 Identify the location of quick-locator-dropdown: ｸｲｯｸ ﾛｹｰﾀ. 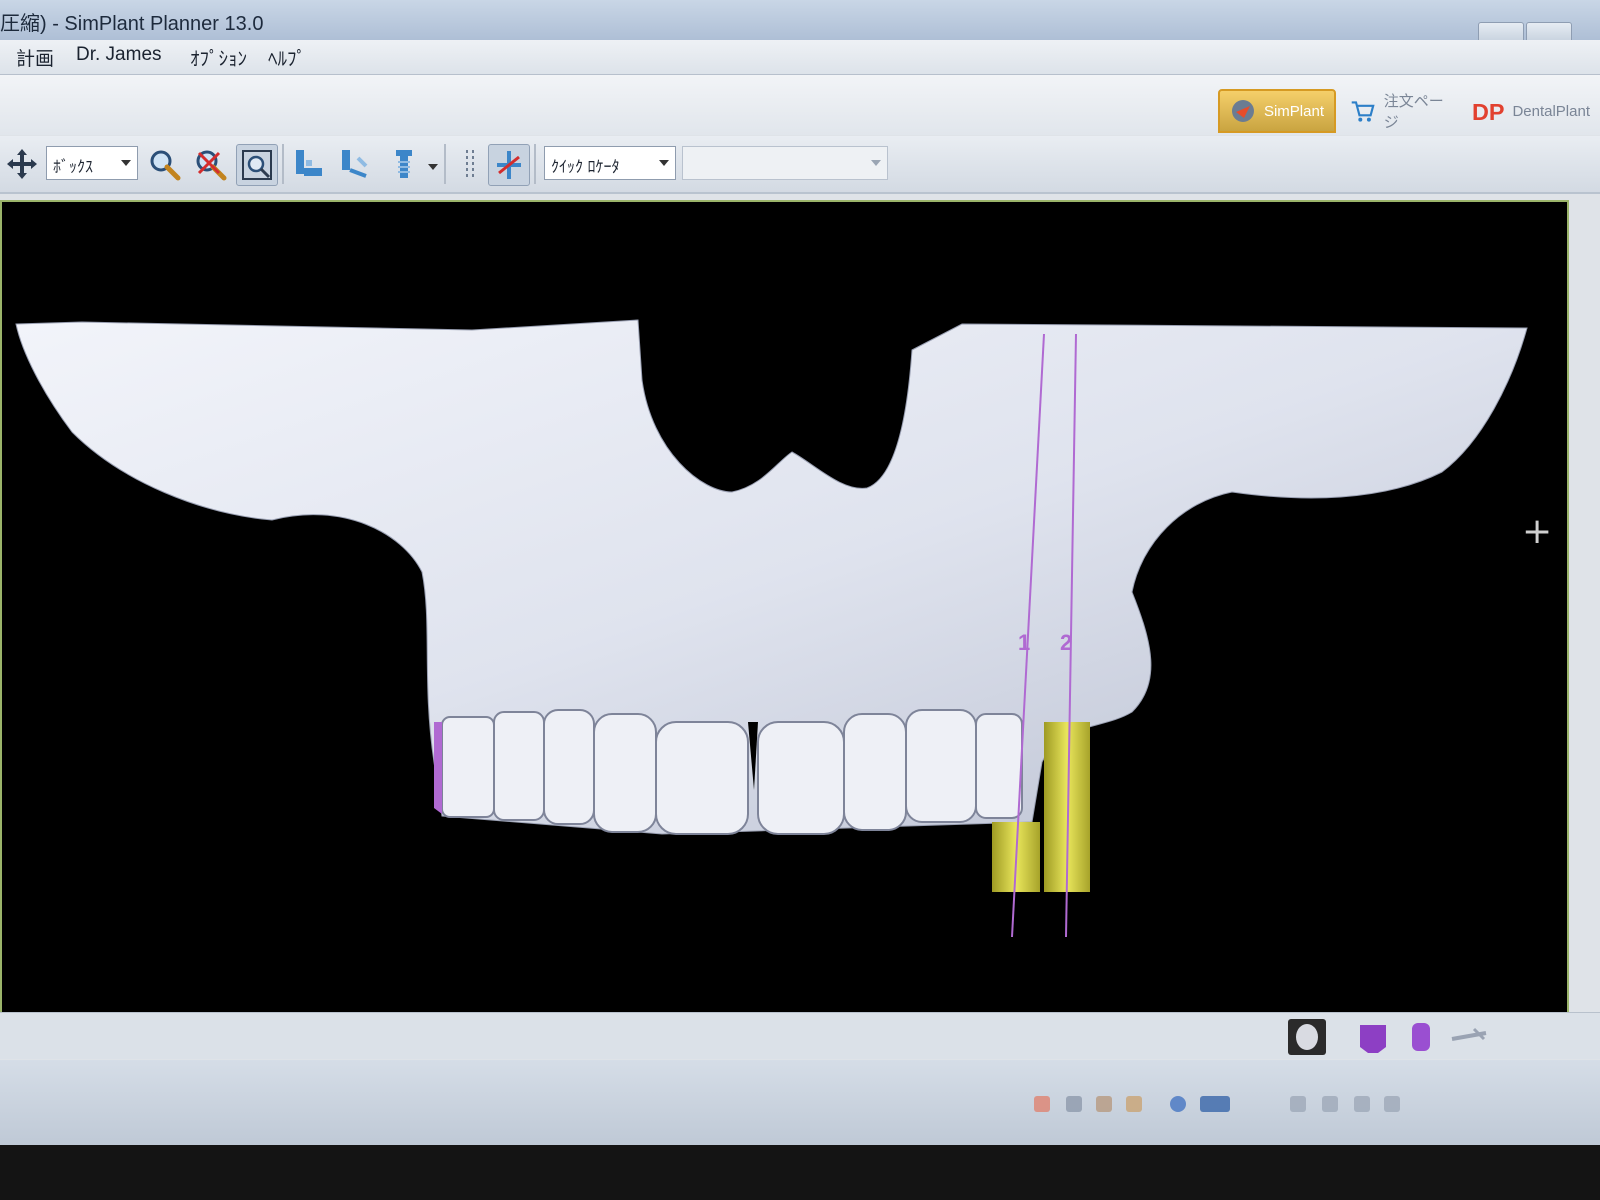
(610, 163).